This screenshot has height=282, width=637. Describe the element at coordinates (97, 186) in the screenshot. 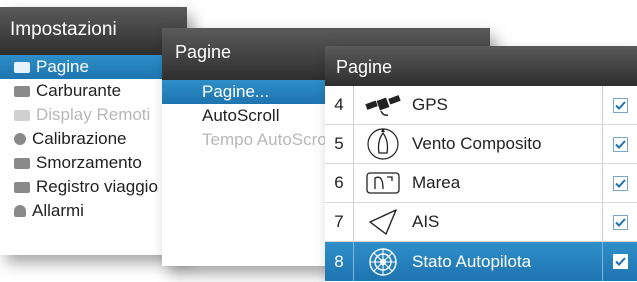

I see `settings-item-label: Registro viaggio` at that location.